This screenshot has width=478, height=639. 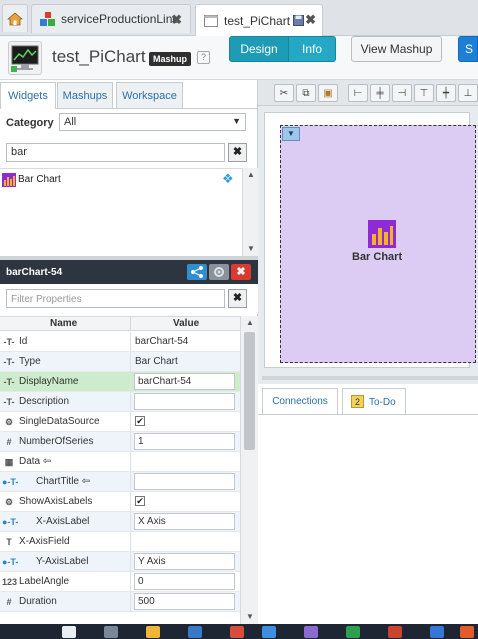 I want to click on property-row: 123 LabelAngle 0, so click(x=120, y=582).